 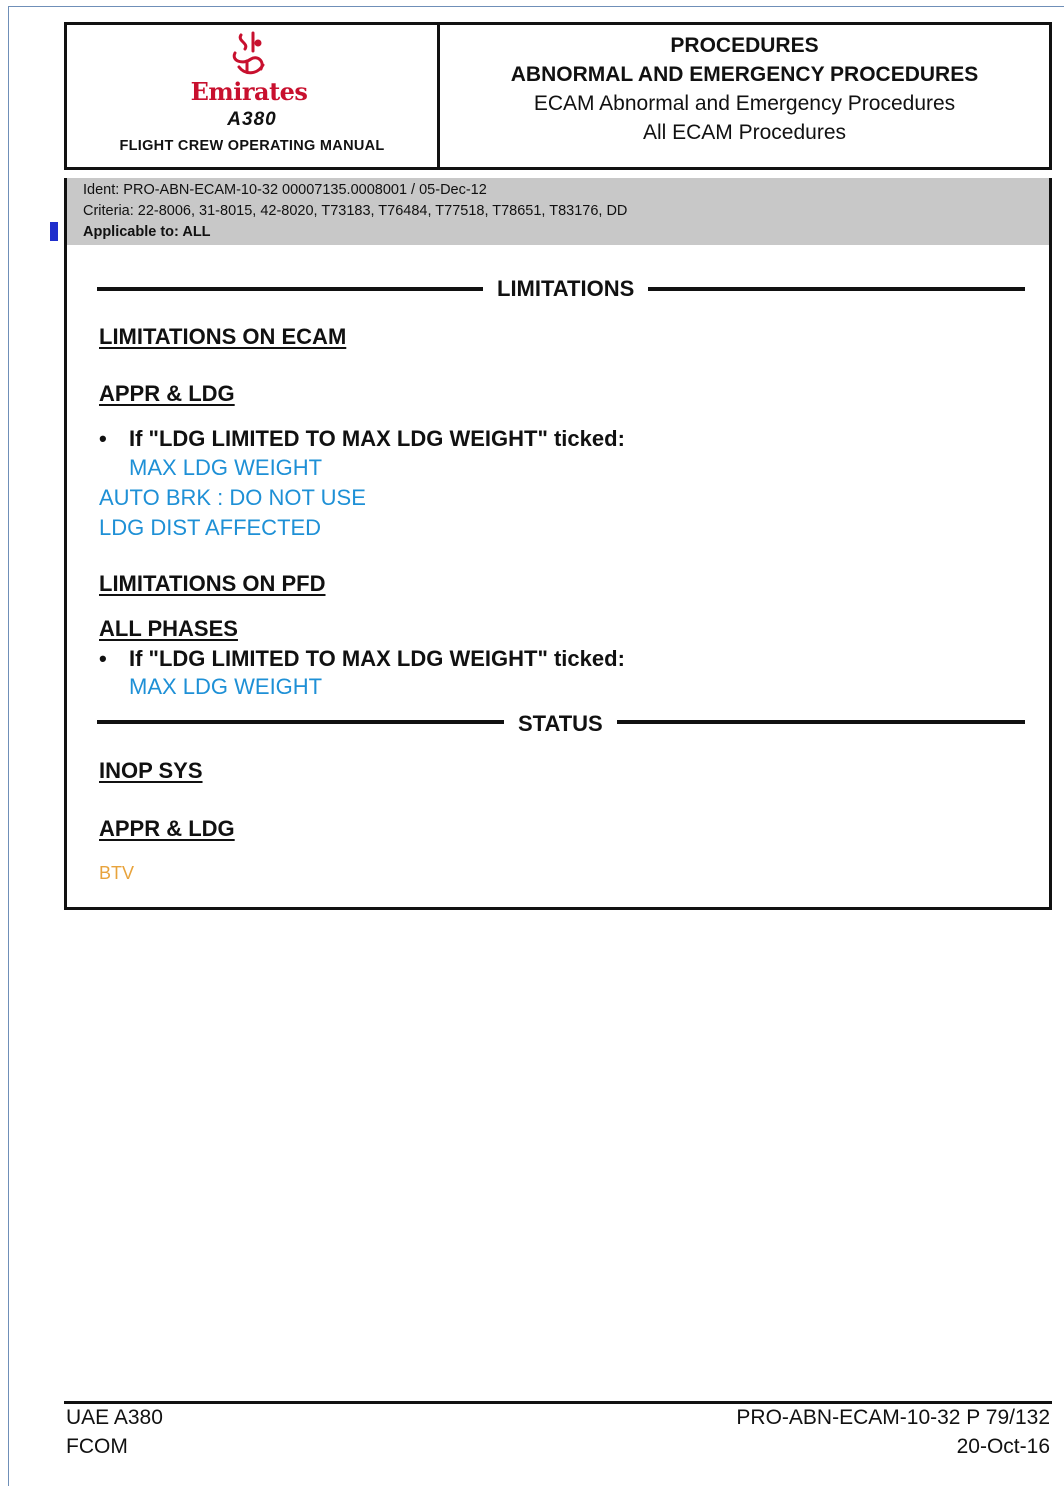 I want to click on footer-page-ref: PRO-ABN-ECAM-10-32 P 79/132, so click(x=893, y=1417).